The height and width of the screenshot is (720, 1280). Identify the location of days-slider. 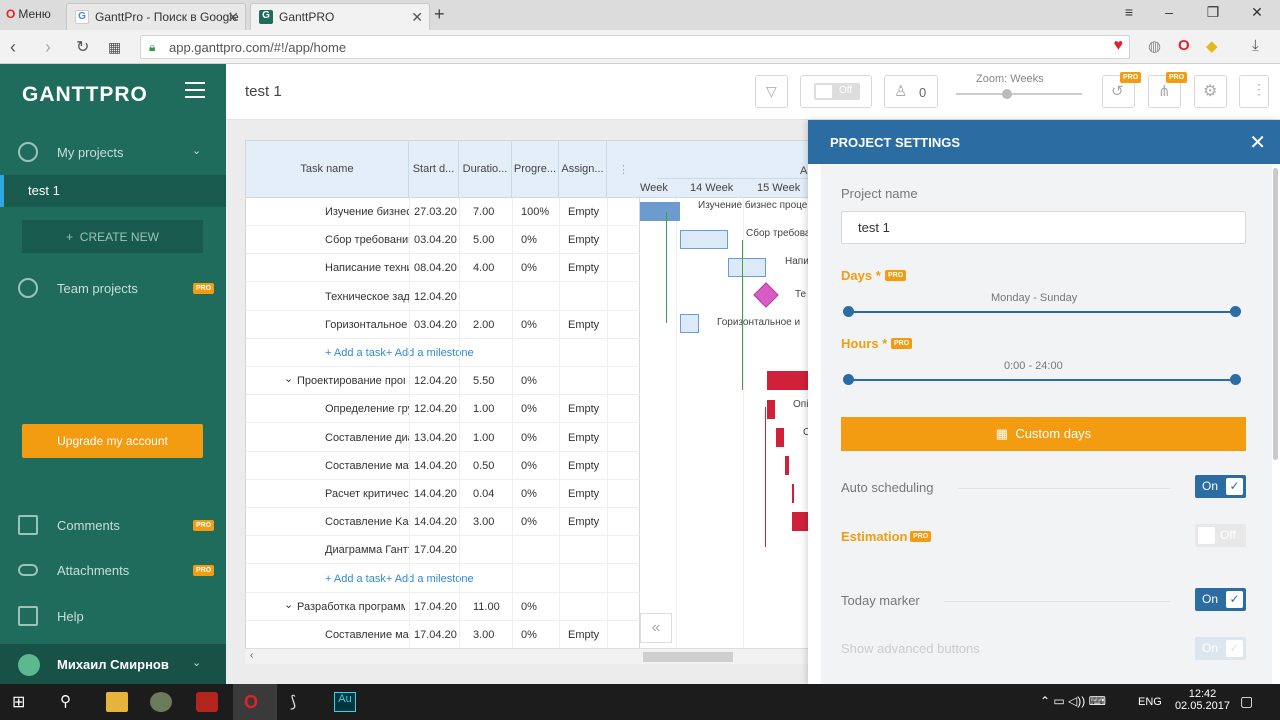
(1042, 312).